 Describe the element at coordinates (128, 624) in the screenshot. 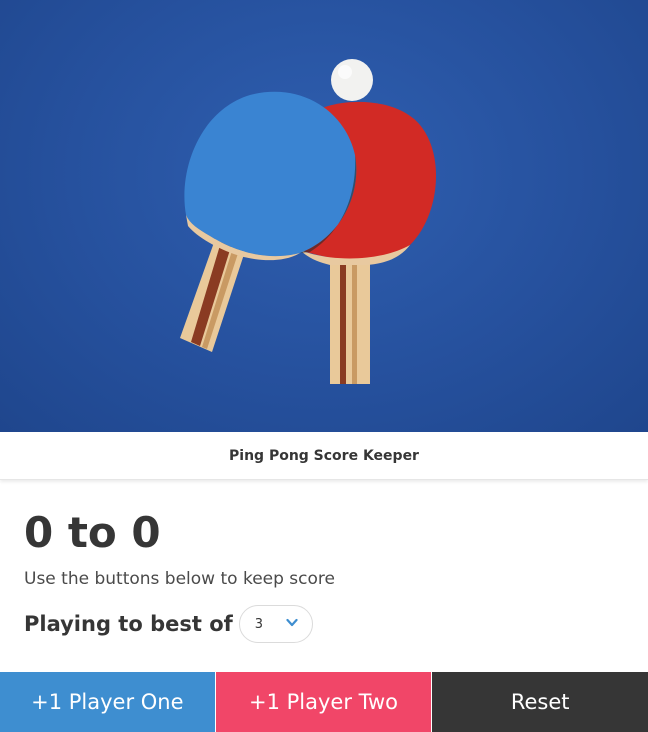

I see `best-of-label: Playing to best of` at that location.